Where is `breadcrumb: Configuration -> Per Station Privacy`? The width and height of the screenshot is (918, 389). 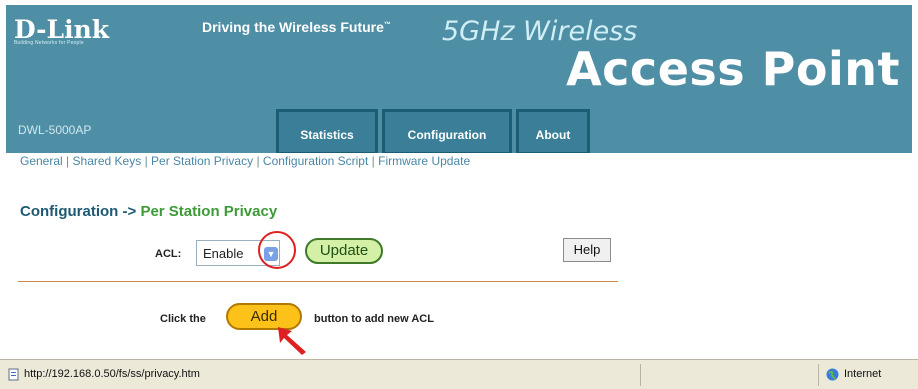
breadcrumb: Configuration -> Per Station Privacy is located at coordinates (148, 211).